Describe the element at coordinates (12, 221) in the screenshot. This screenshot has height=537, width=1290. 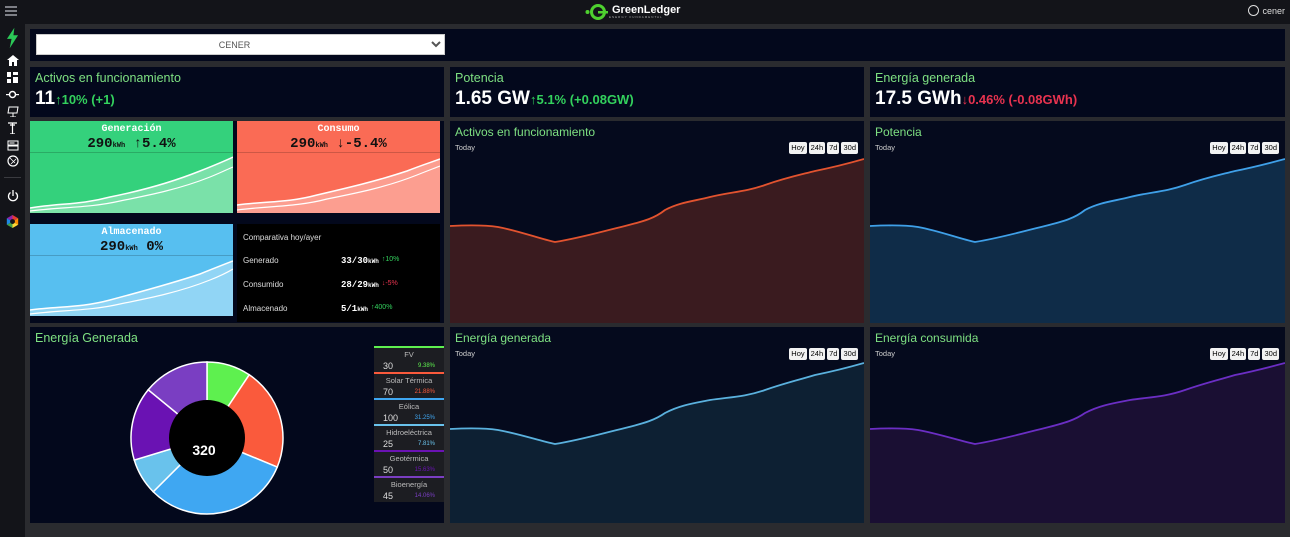
I see `app-logo-icon` at that location.